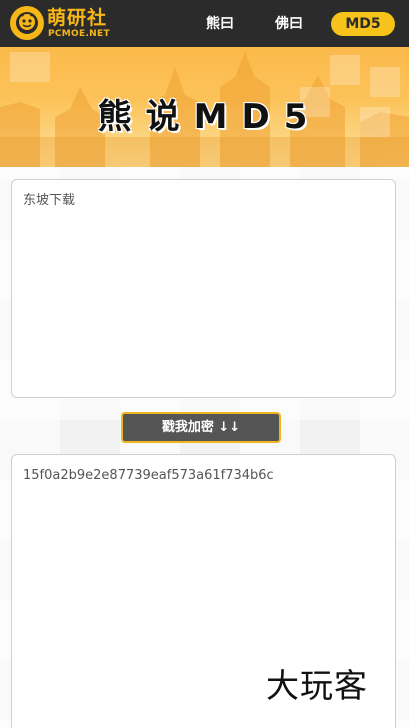  I want to click on banner-title: 熊说MD5, so click(209, 117).